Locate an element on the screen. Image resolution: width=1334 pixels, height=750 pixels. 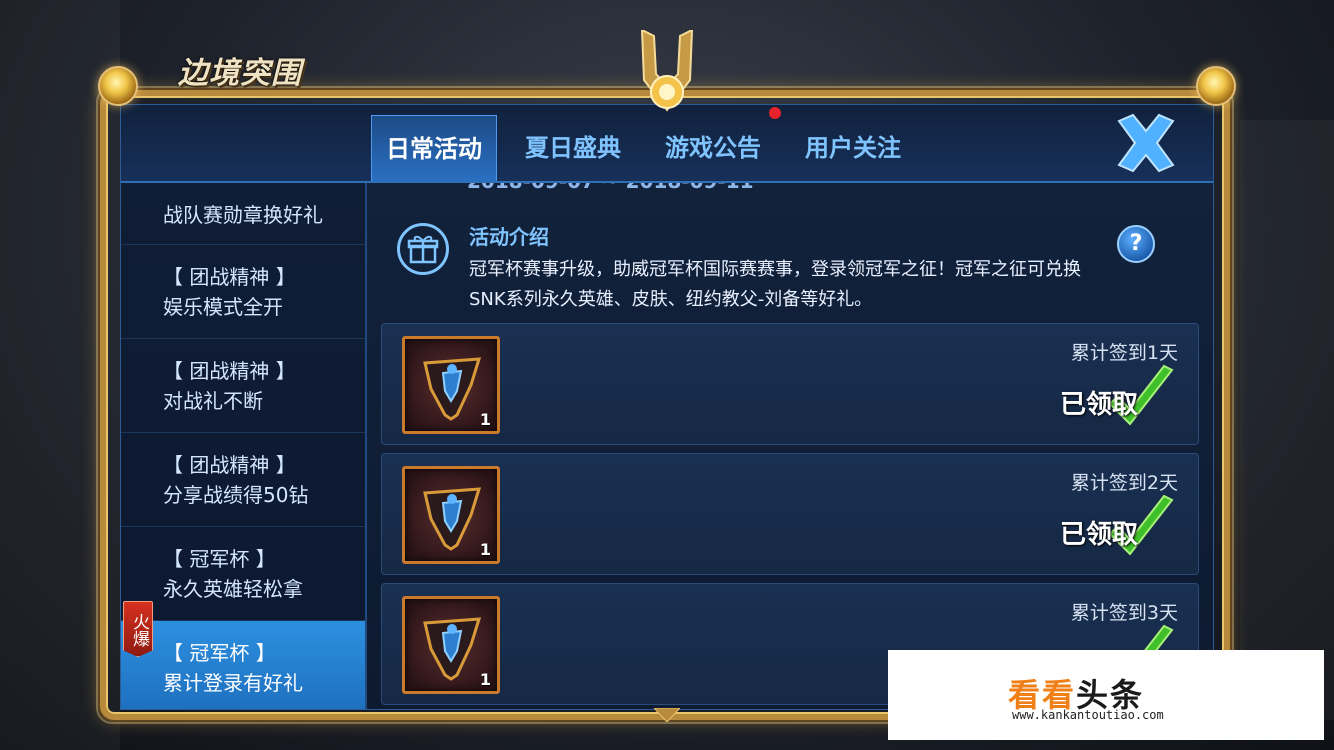
sidebar-item-share-record: 【 团战精神 】 分享战绩得50钻 is located at coordinates (243, 480).